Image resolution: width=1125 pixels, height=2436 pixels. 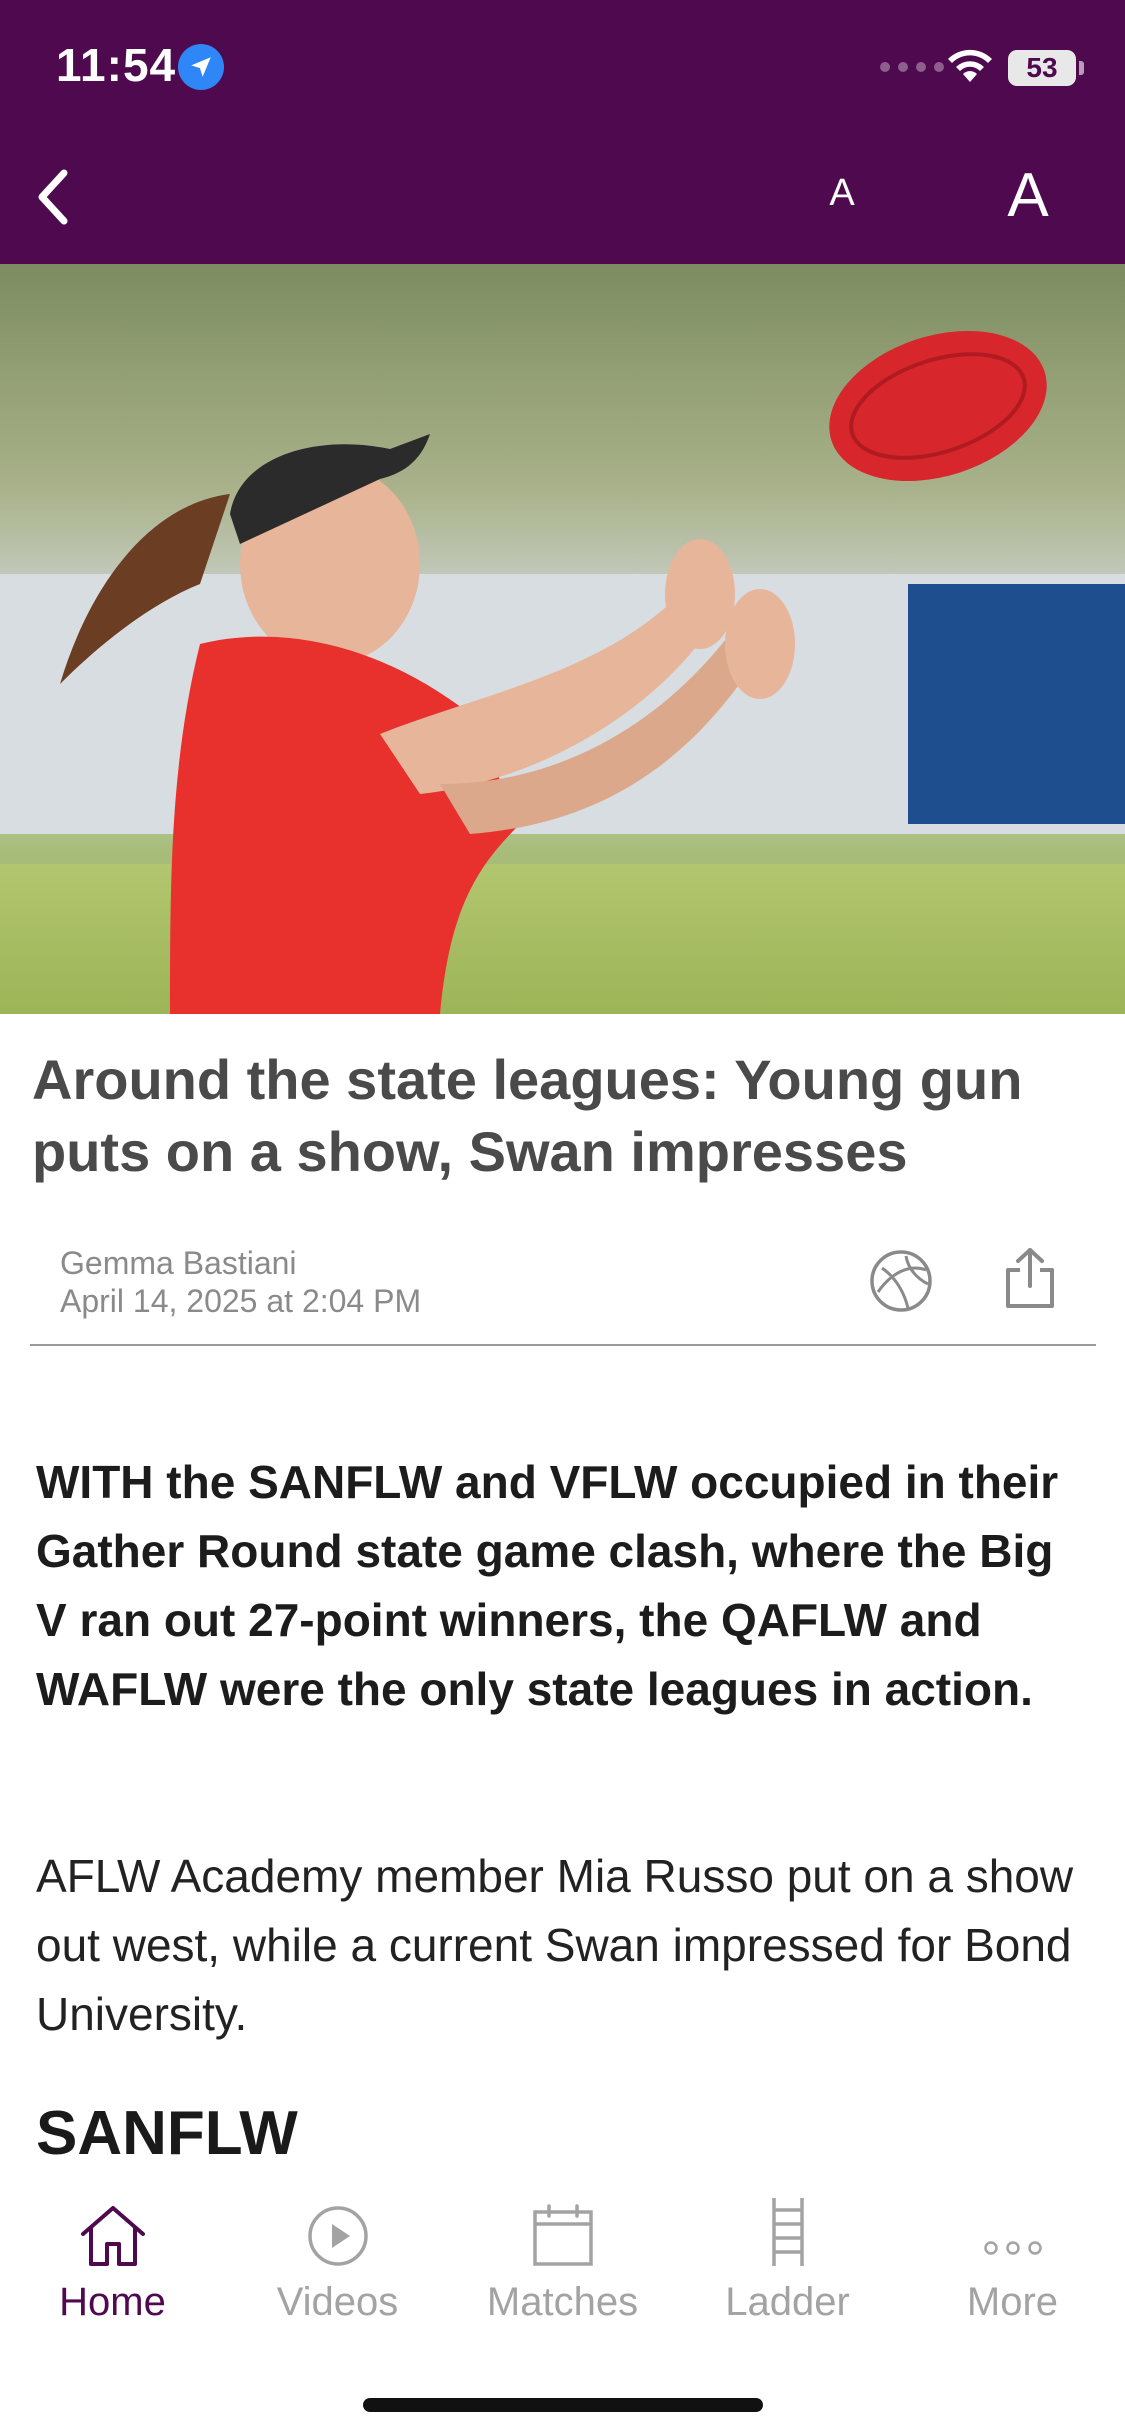 I want to click on play-circle-icon, so click(x=337, y=2236).